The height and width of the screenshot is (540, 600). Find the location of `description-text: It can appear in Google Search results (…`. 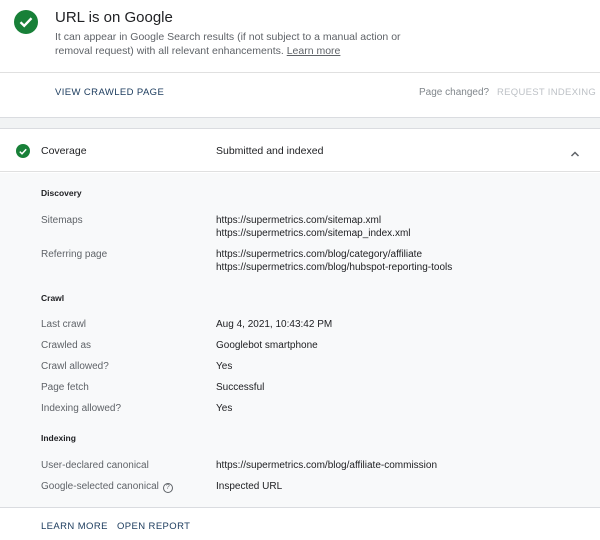

description-text: It can appear in Google Search results (… is located at coordinates (228, 44).